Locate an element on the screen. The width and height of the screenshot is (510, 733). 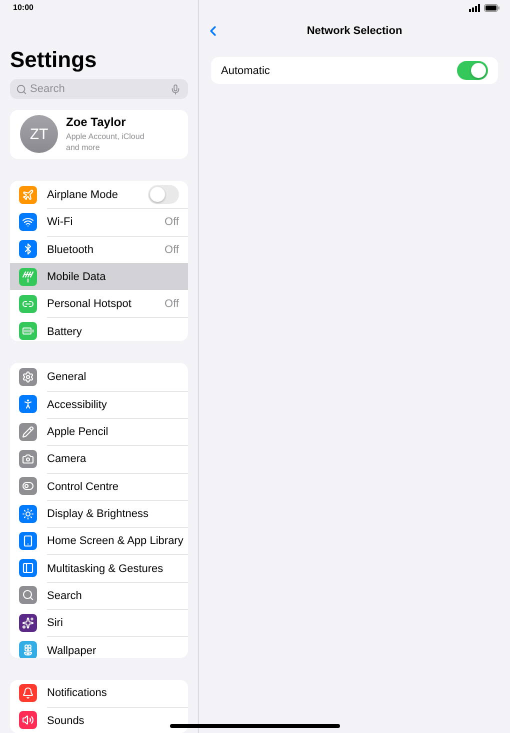
camera-icon is located at coordinates (28, 459).